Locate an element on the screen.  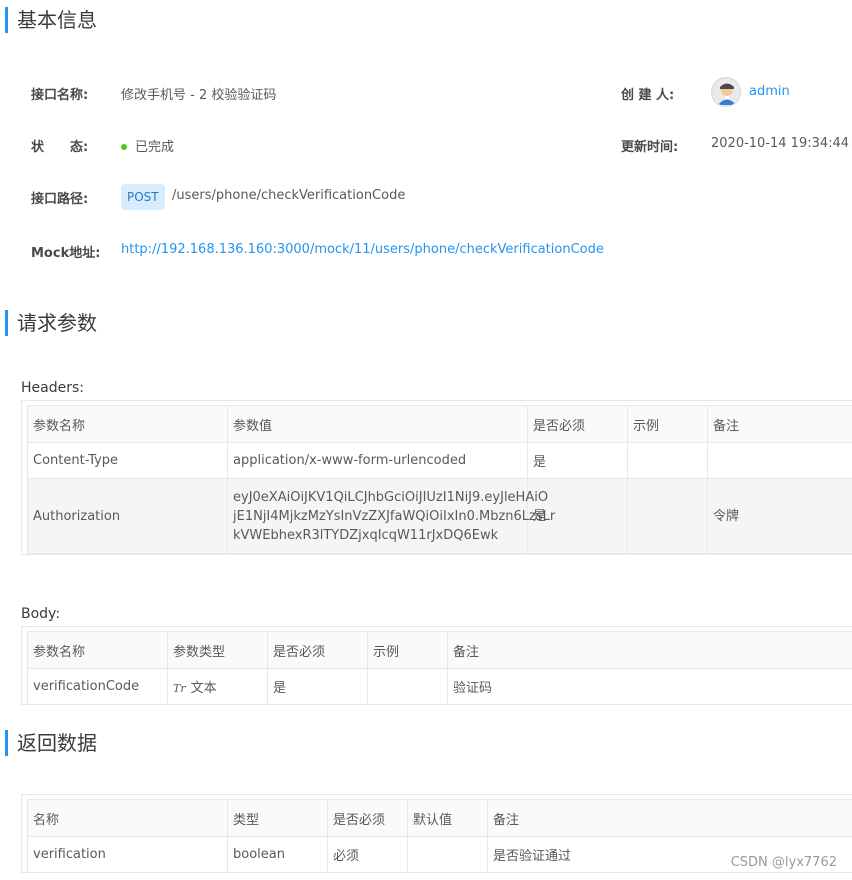
updated-time-value: 2020-10-14 19:34:44 is located at coordinates (780, 143).